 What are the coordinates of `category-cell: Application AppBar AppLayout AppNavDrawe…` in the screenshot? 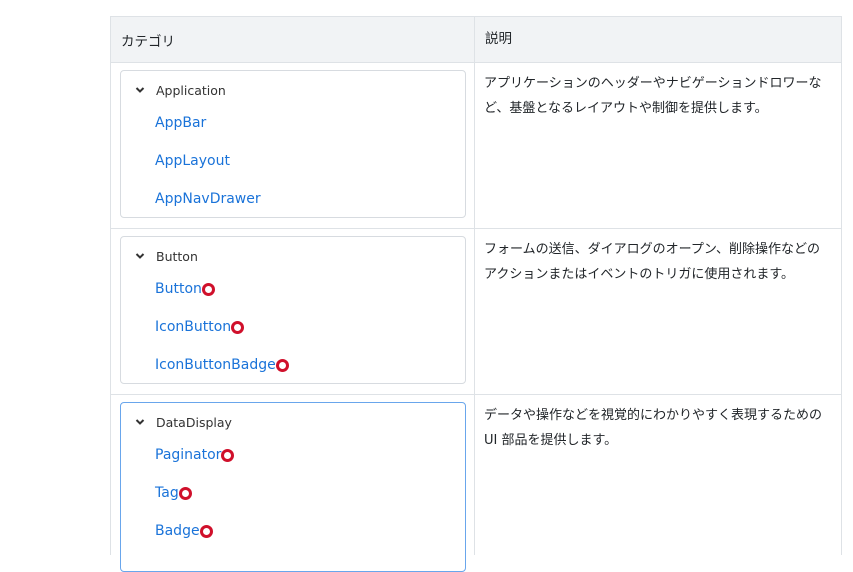 It's located at (293, 145).